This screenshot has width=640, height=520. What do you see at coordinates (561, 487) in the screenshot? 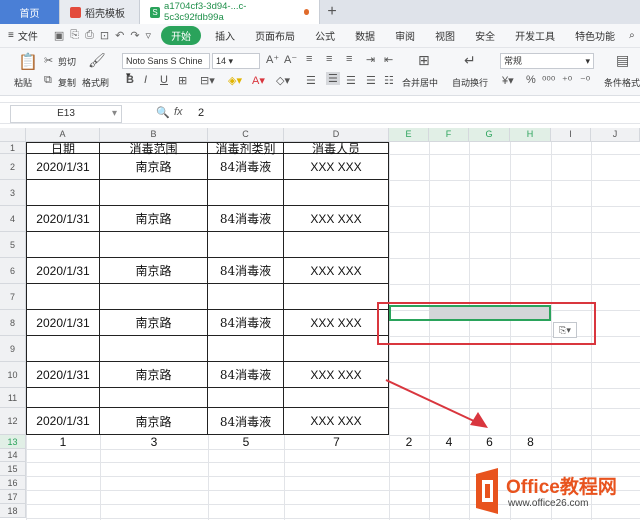
I see `watermark-brand: Office教程网` at bounding box center [561, 487].